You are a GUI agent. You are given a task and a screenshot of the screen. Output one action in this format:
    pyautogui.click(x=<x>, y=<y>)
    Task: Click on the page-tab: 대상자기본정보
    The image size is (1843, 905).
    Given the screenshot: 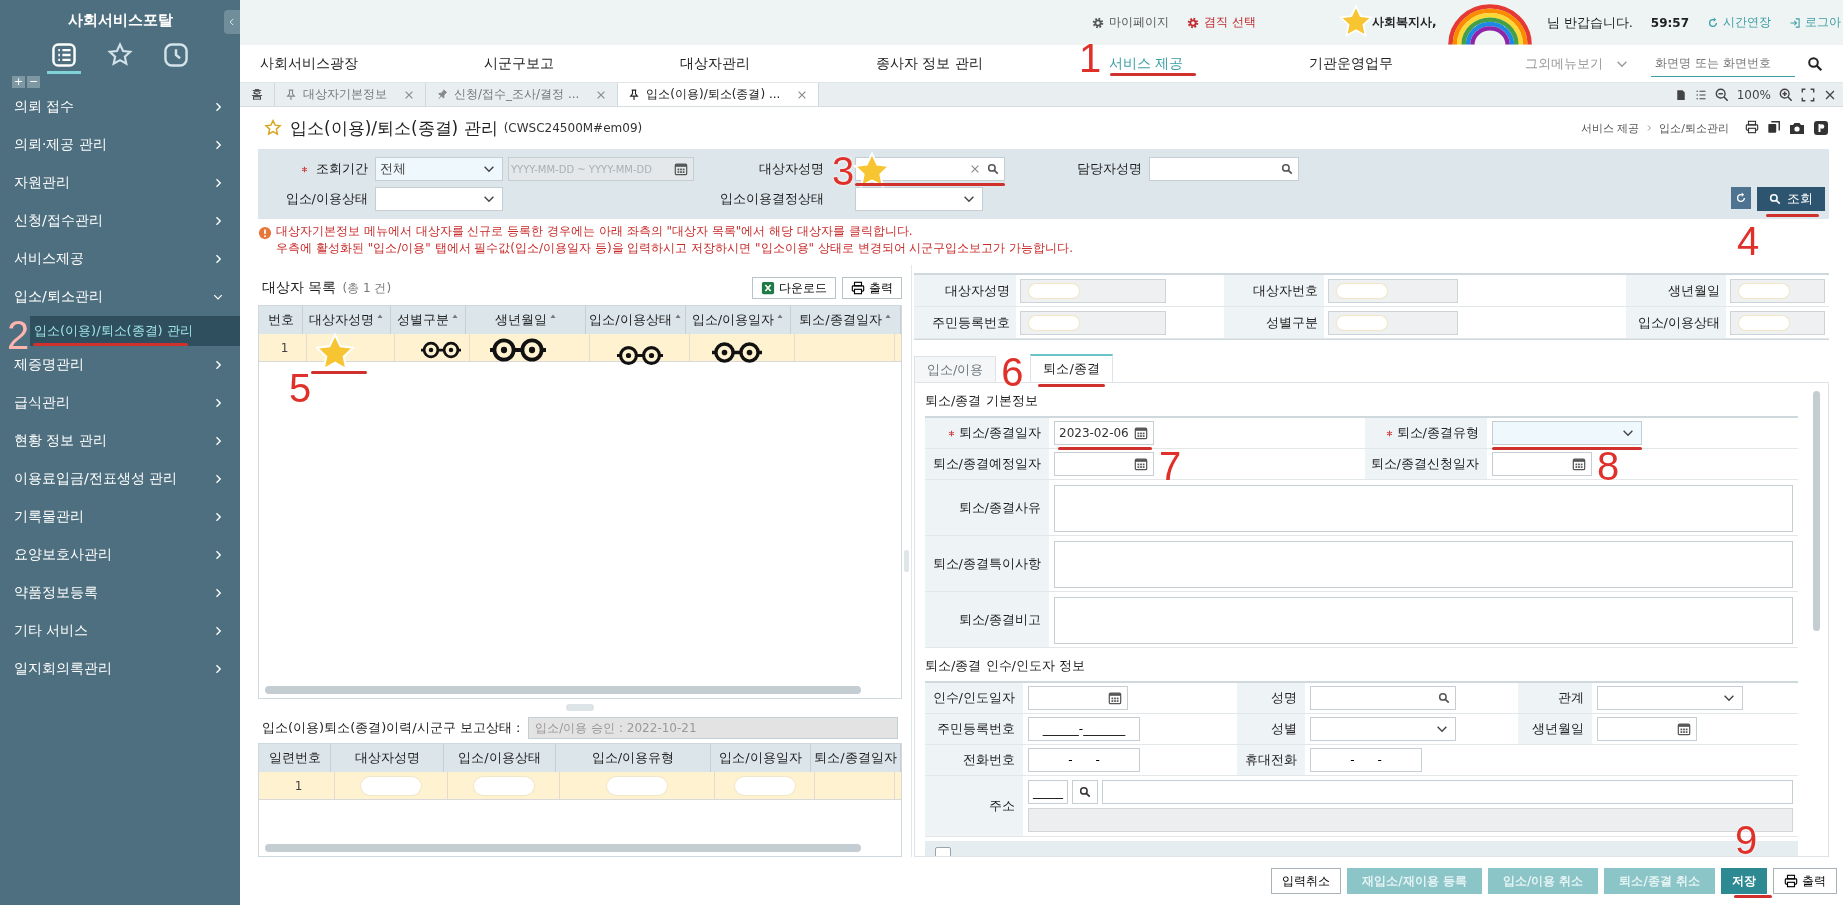 What is the action you would take?
    pyautogui.click(x=350, y=94)
    